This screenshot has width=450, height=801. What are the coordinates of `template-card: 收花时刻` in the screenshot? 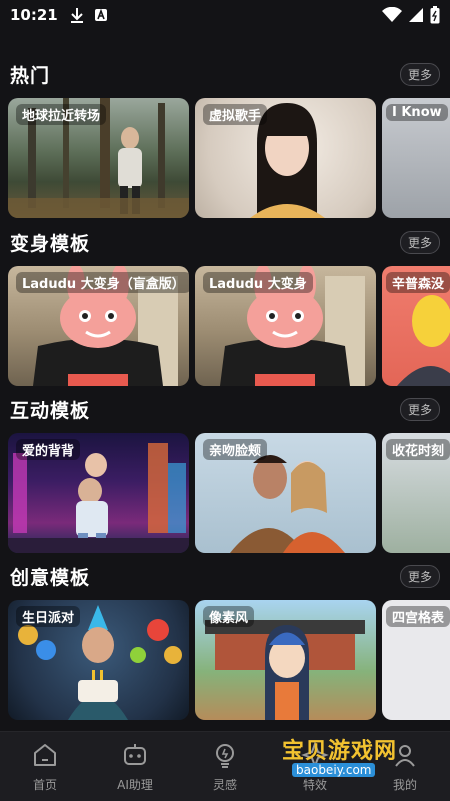 It's located at (416, 493).